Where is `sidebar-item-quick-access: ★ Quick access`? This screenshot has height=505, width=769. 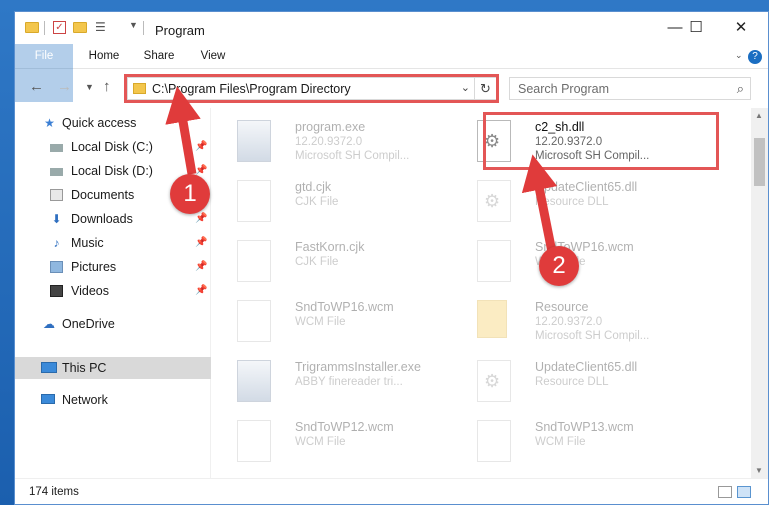 sidebar-item-quick-access: ★ Quick access is located at coordinates (113, 123).